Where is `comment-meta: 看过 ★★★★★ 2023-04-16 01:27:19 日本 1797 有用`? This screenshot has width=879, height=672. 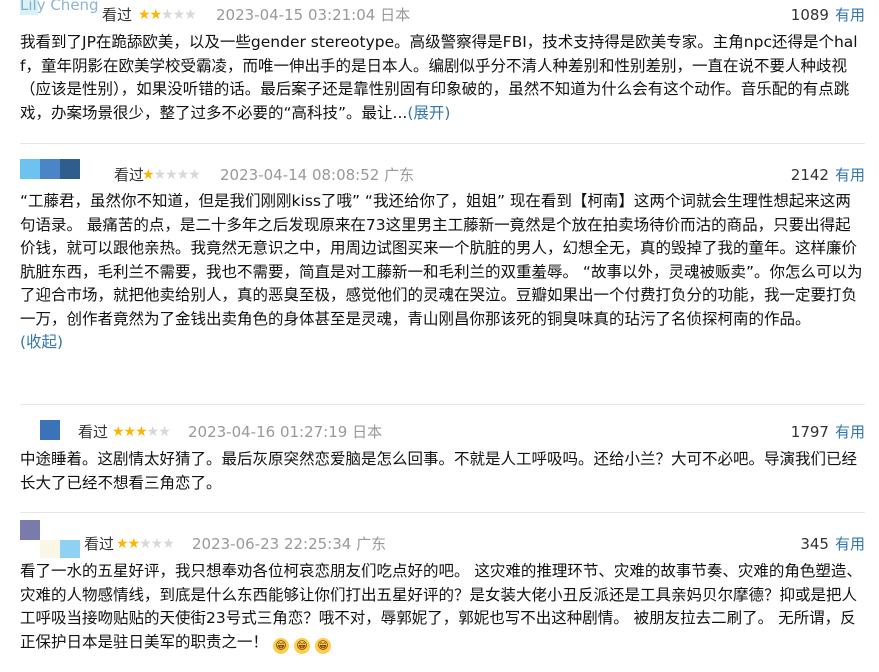
comment-meta: 看过 ★★★★★ 2023-04-16 01:27:19 日本 1797 有用 is located at coordinates (442, 432).